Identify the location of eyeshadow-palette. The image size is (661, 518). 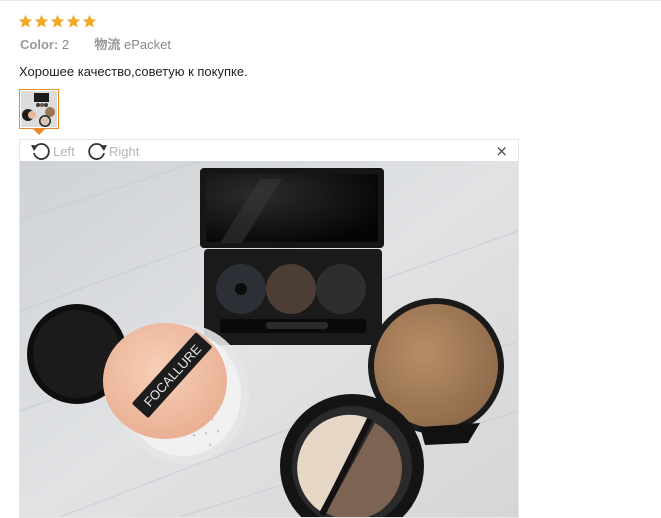
(292, 256).